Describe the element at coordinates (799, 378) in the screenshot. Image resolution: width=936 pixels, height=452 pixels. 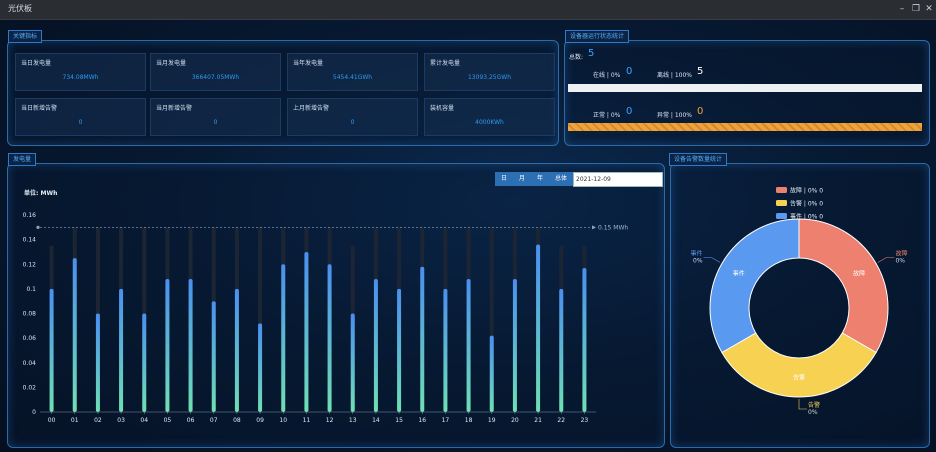
I see `slice-inner-label: 告警` at that location.